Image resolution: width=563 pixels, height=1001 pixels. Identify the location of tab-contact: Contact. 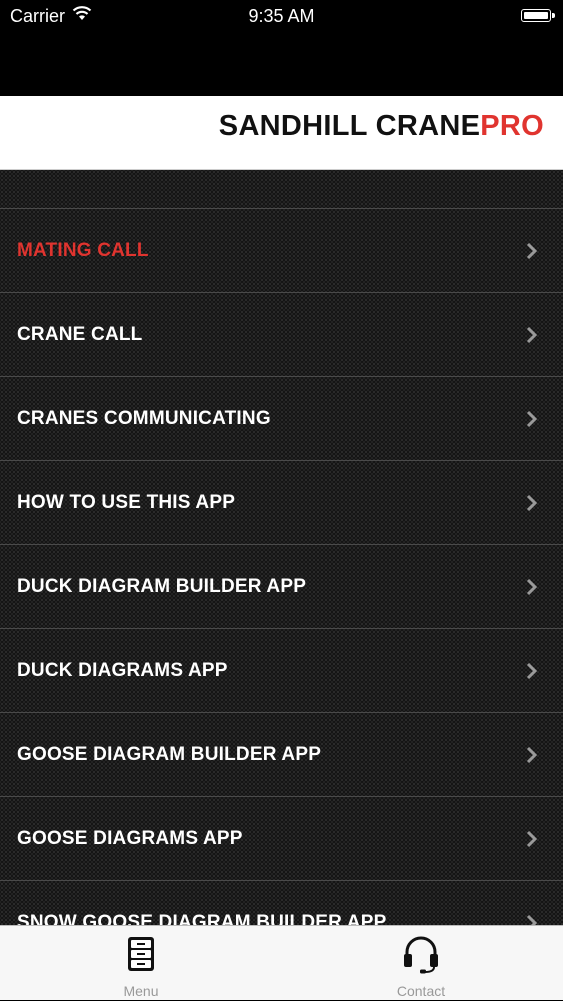
(421, 963).